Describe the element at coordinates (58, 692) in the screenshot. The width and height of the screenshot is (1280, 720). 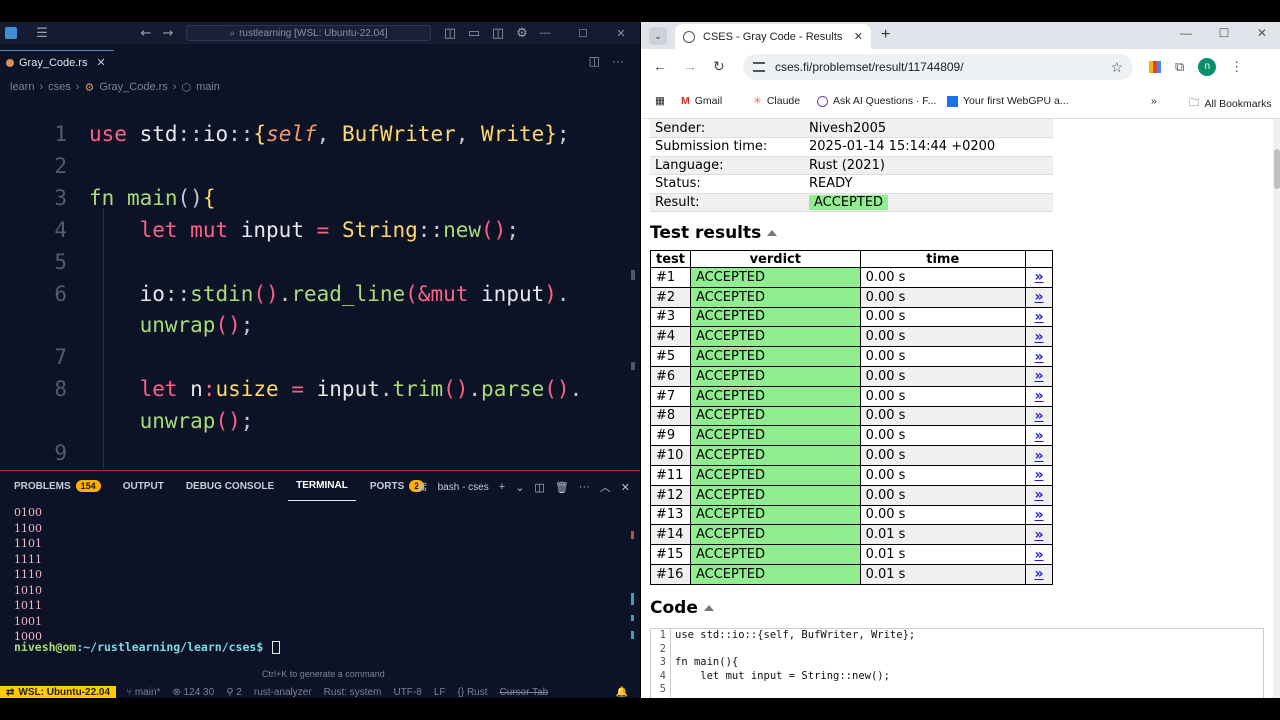
I see `remote-indicator: ⇄ WSL: Ubuntu-22.04` at that location.